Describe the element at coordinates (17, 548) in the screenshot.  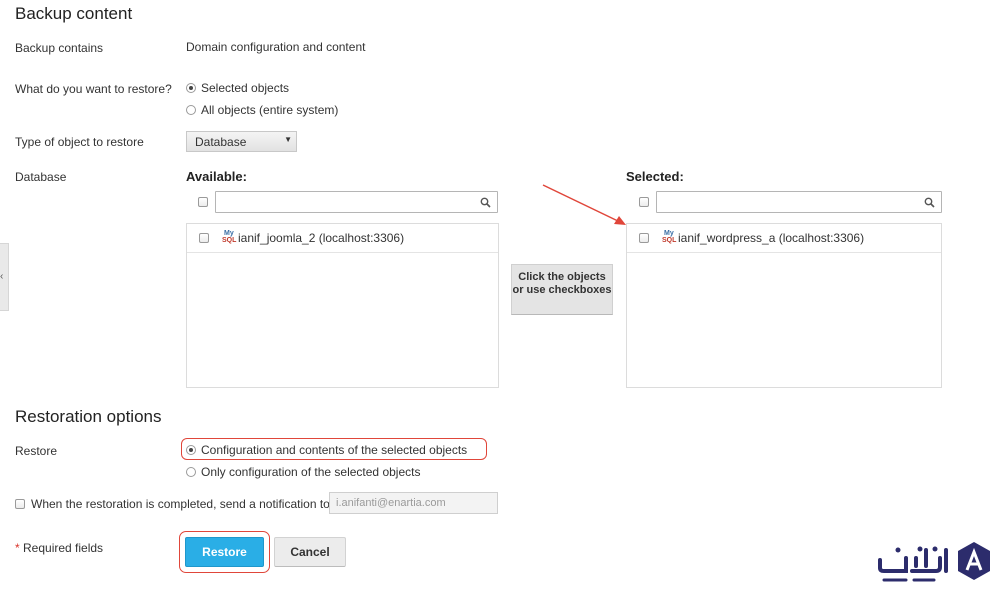
I see `required-star: *` at that location.